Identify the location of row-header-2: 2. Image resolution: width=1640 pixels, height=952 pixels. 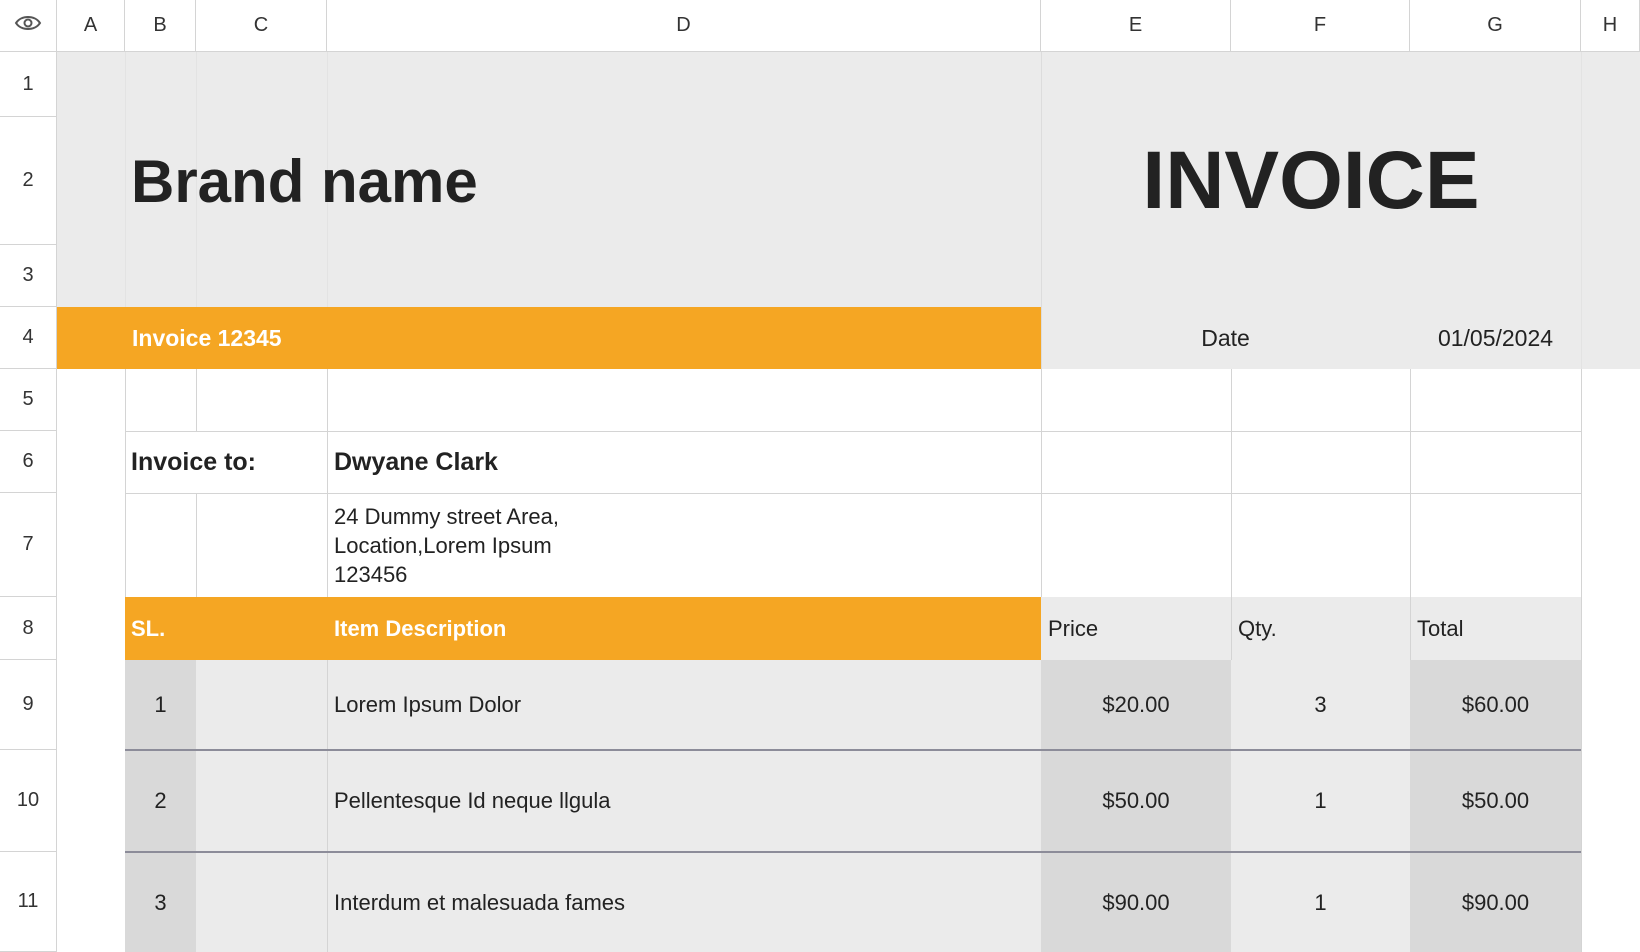
(28, 181).